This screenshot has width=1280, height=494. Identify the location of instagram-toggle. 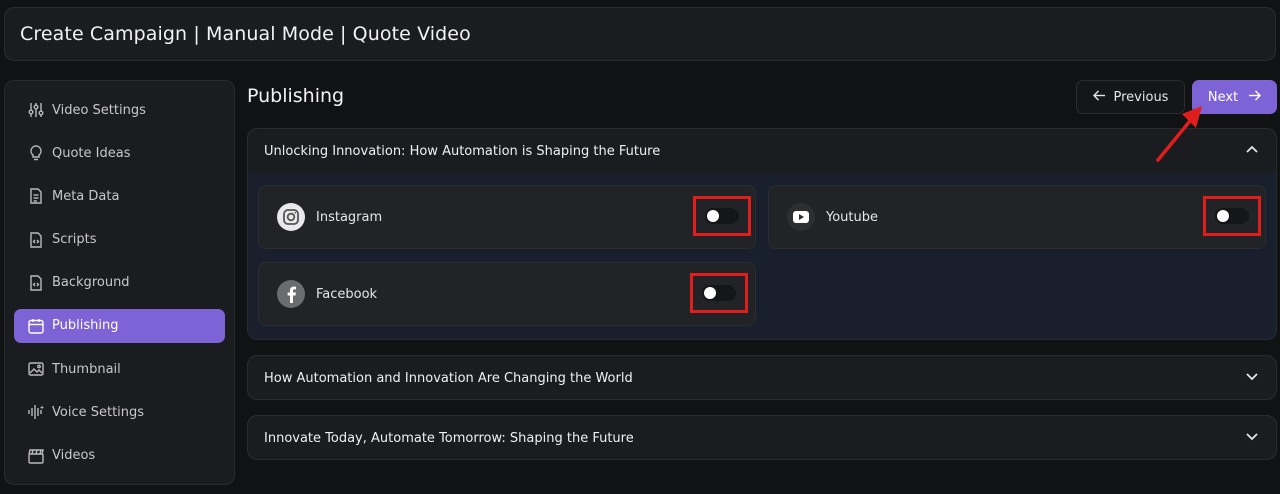
(722, 216).